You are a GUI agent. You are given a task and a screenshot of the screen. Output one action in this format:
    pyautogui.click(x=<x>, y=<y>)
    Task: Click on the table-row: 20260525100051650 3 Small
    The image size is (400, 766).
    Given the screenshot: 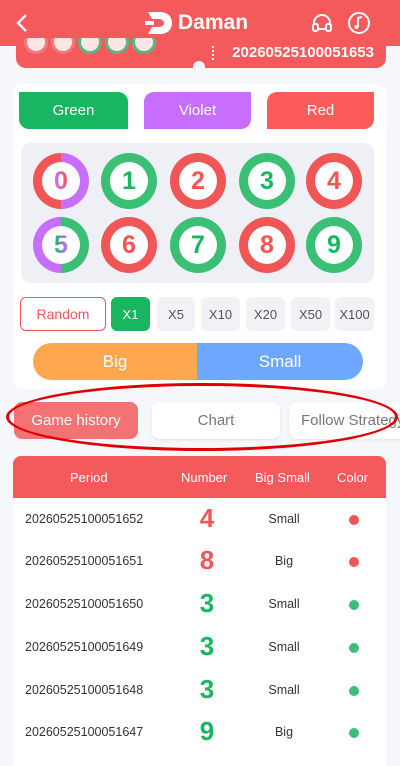 What is the action you would take?
    pyautogui.click(x=199, y=604)
    